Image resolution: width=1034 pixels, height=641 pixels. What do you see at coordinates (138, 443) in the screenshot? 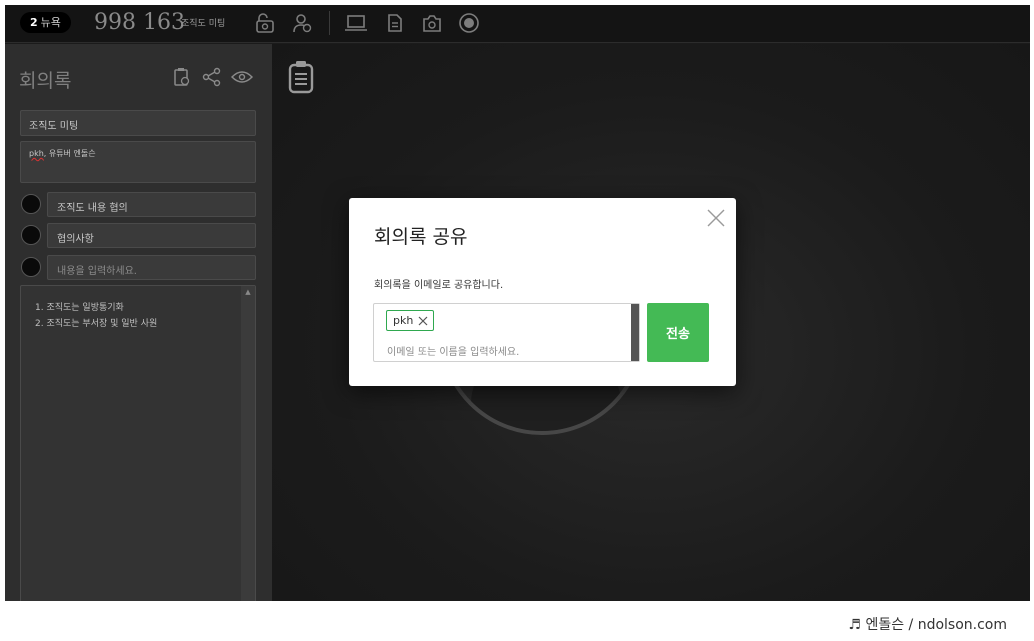
I see `notes-textarea: 1. 조직도는 일방통기화 2. 조직도는 부서장 및 일반 사원 ▲` at bounding box center [138, 443].